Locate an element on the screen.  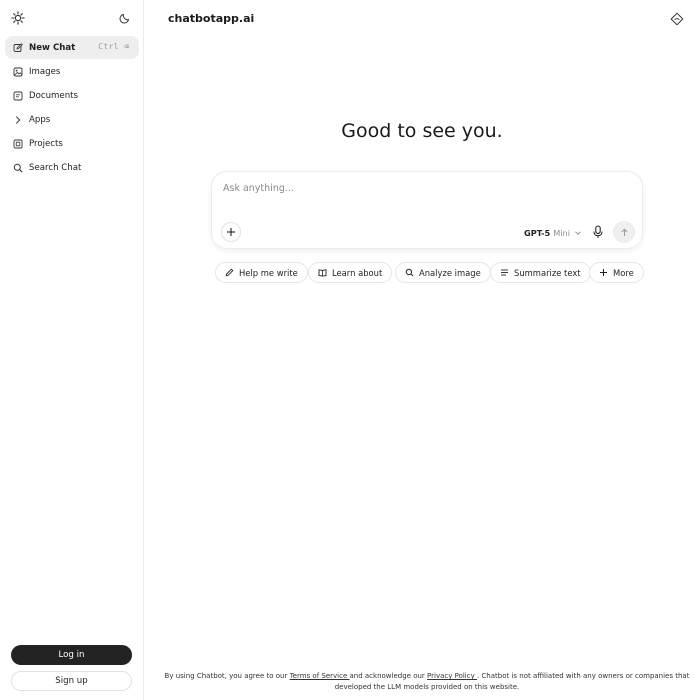
sidebar-item-new-chat: New Chat Ctrl ⌫ is located at coordinates (72, 47).